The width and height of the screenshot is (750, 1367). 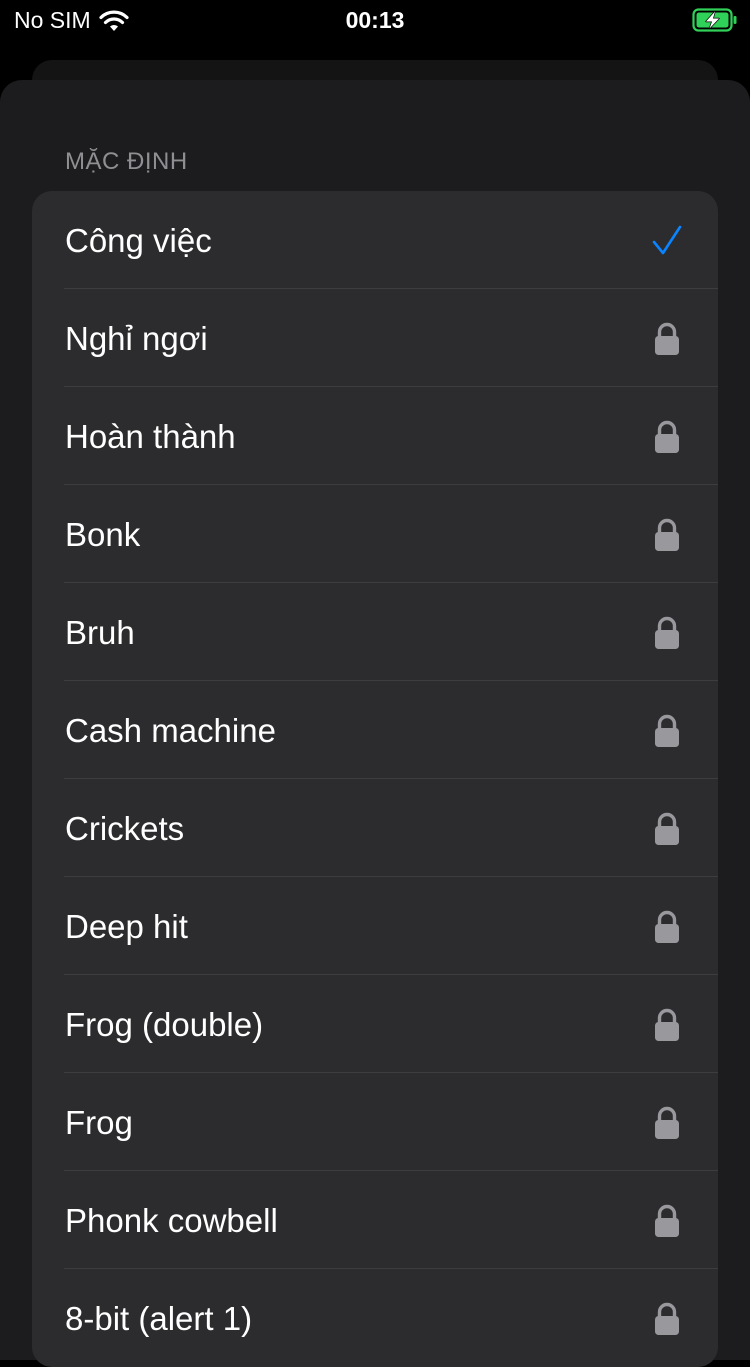 I want to click on status-time: 00:13, so click(x=375, y=20).